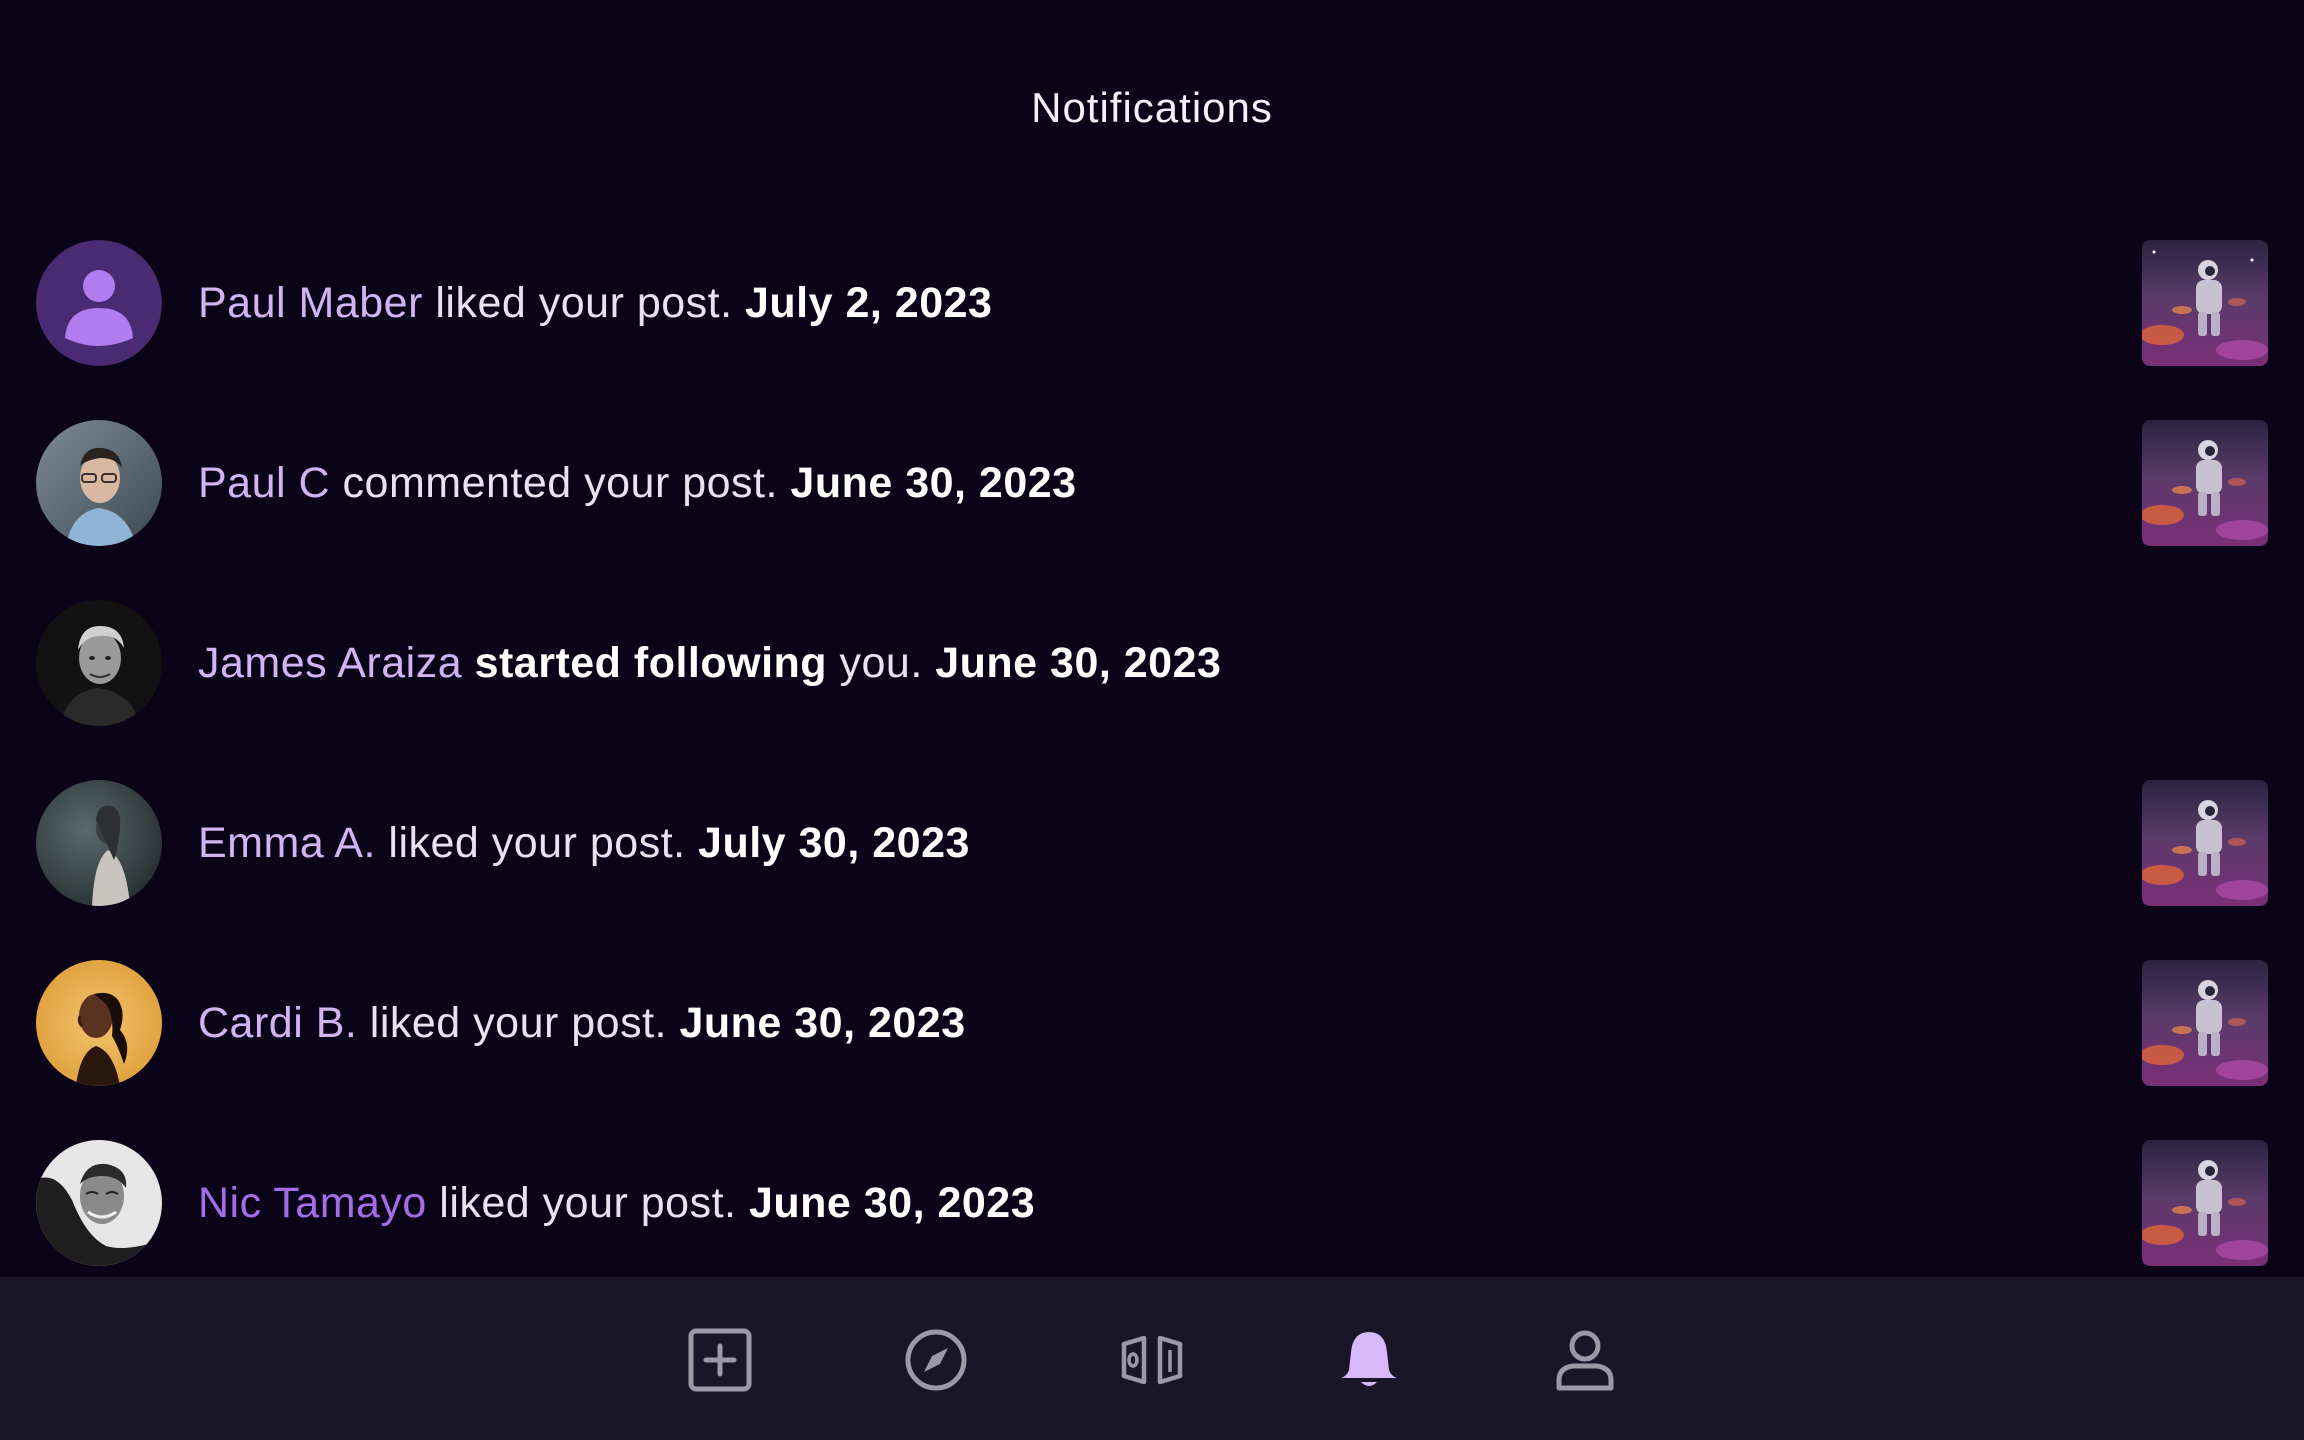 The height and width of the screenshot is (1440, 2304). What do you see at coordinates (1152, 303) in the screenshot?
I see `notification-row: Paul Maber liked your post. July 2, 2023` at bounding box center [1152, 303].